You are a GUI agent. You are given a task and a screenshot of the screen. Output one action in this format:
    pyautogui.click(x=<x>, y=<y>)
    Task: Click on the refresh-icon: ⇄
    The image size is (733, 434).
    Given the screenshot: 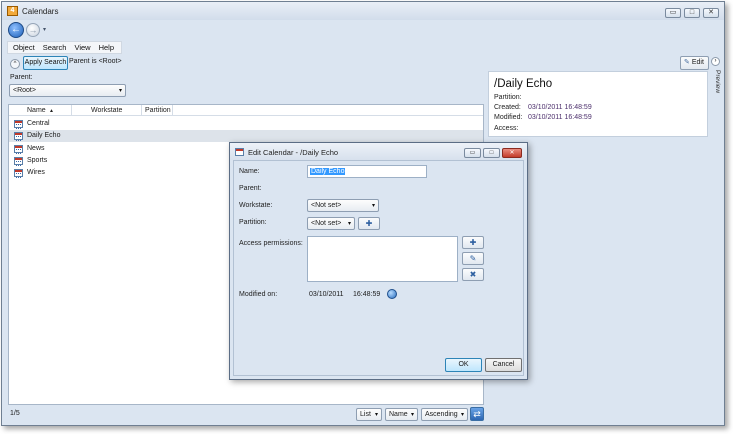 What is the action you would take?
    pyautogui.click(x=477, y=414)
    